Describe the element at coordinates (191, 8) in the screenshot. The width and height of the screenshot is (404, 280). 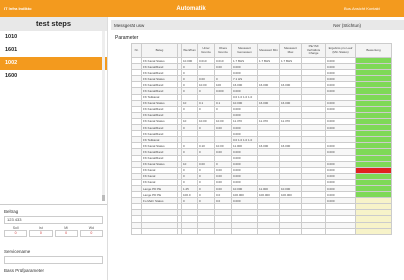
I see `app-title: Automatik` at that location.